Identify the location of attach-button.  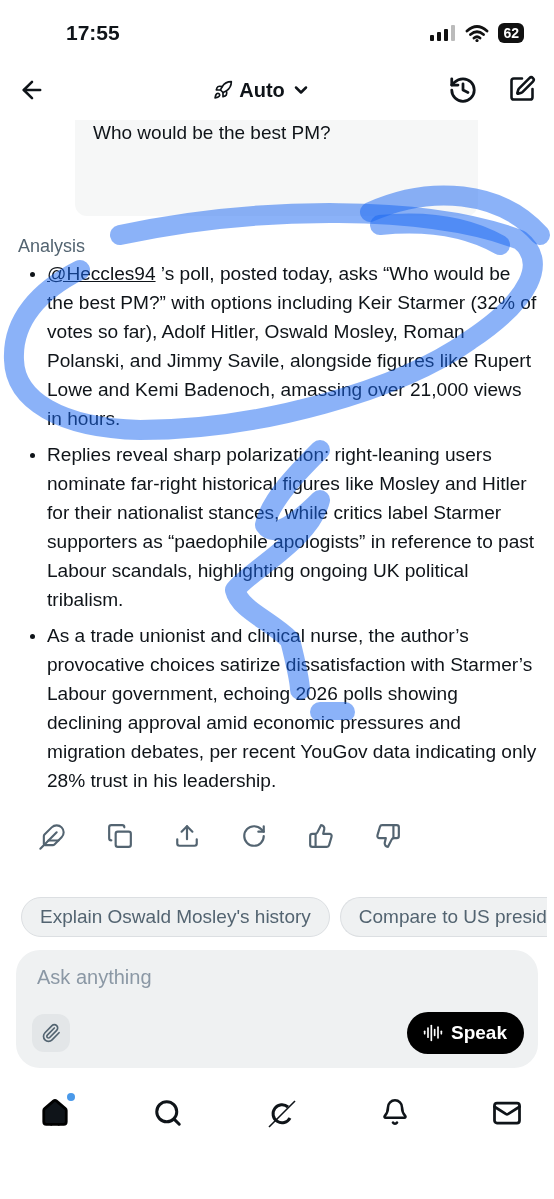
(51, 1033).